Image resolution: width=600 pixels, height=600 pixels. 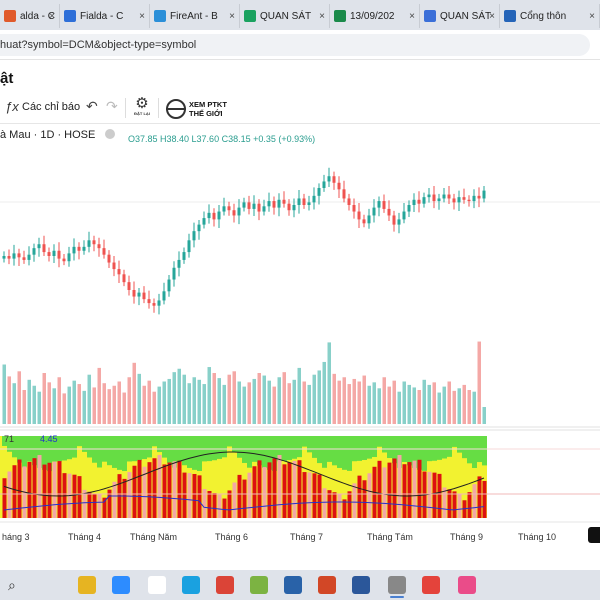 I want to click on edge-icon, so click(x=191, y=585).